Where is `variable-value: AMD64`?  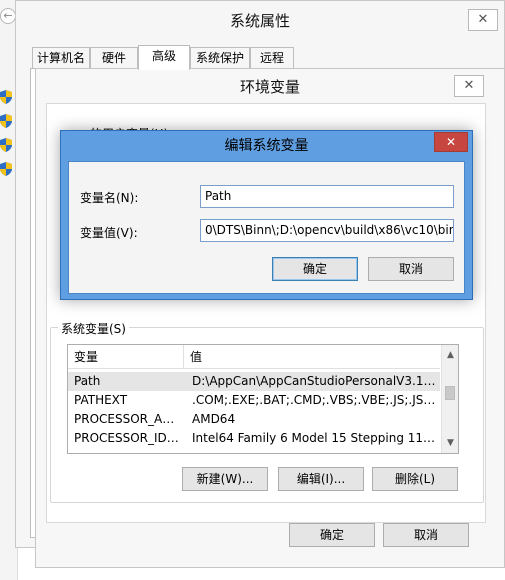 variable-value: AMD64 is located at coordinates (214, 419).